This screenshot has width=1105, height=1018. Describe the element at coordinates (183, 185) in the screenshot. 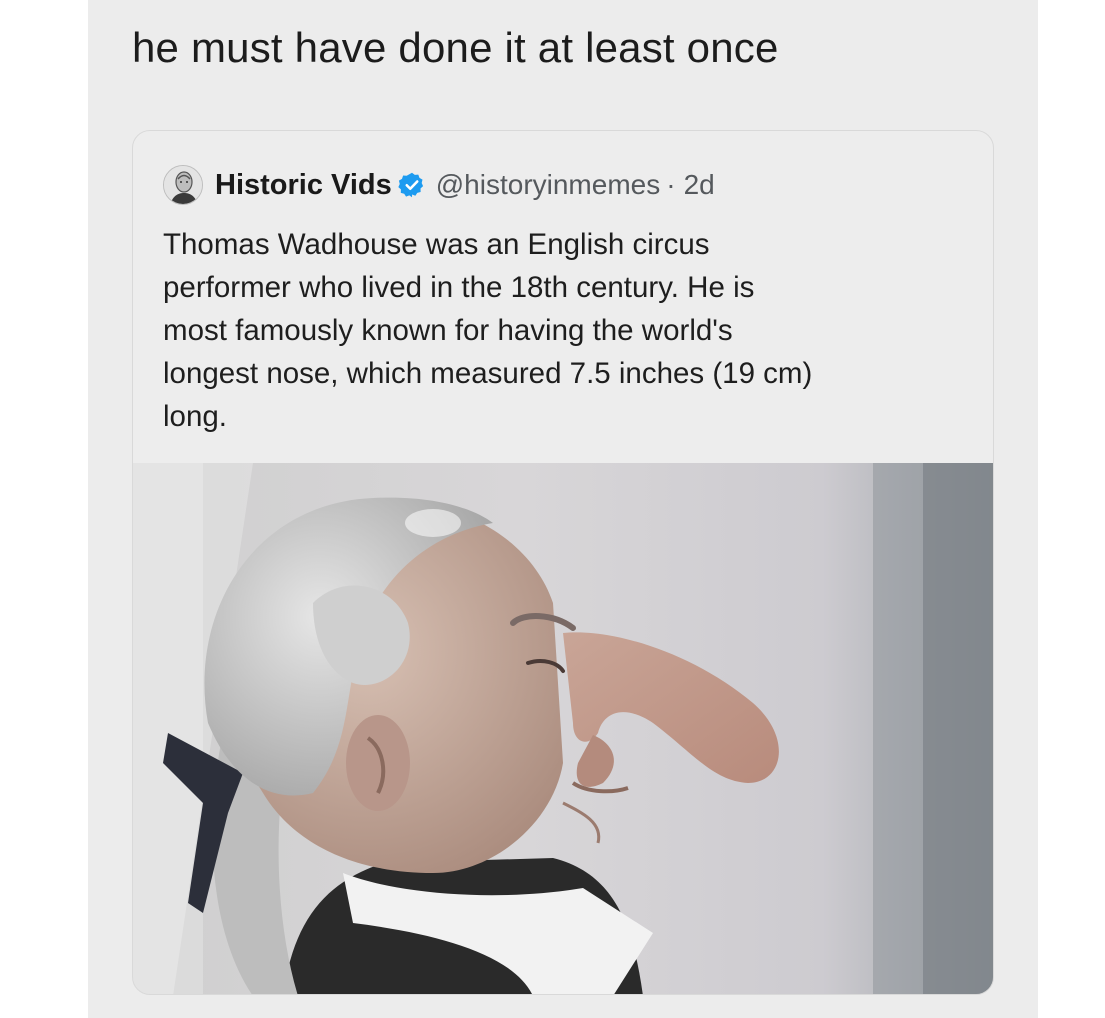

I see `portrait-avatar-icon` at that location.